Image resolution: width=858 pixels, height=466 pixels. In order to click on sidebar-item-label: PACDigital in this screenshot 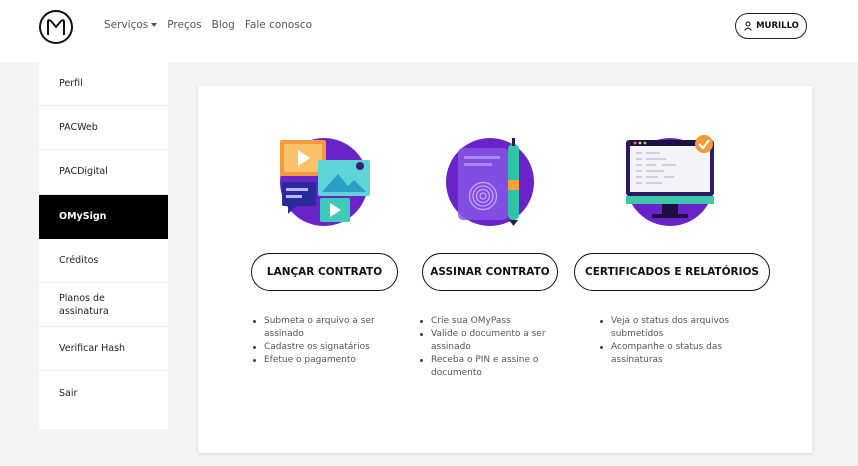, I will do `click(83, 172)`.